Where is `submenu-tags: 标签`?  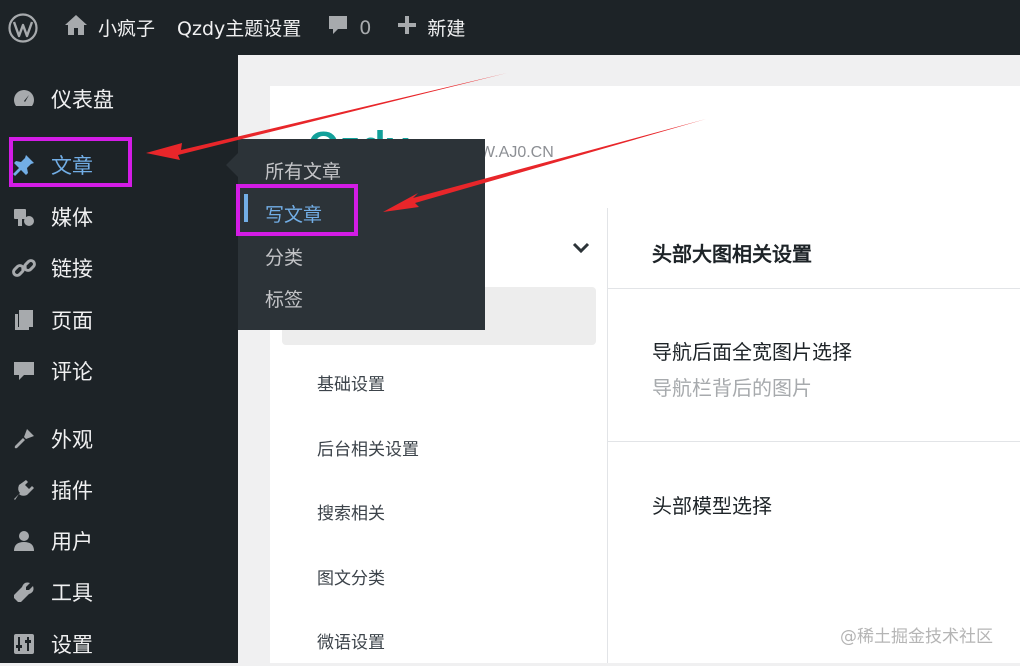
submenu-tags: 标签 is located at coordinates (284, 298).